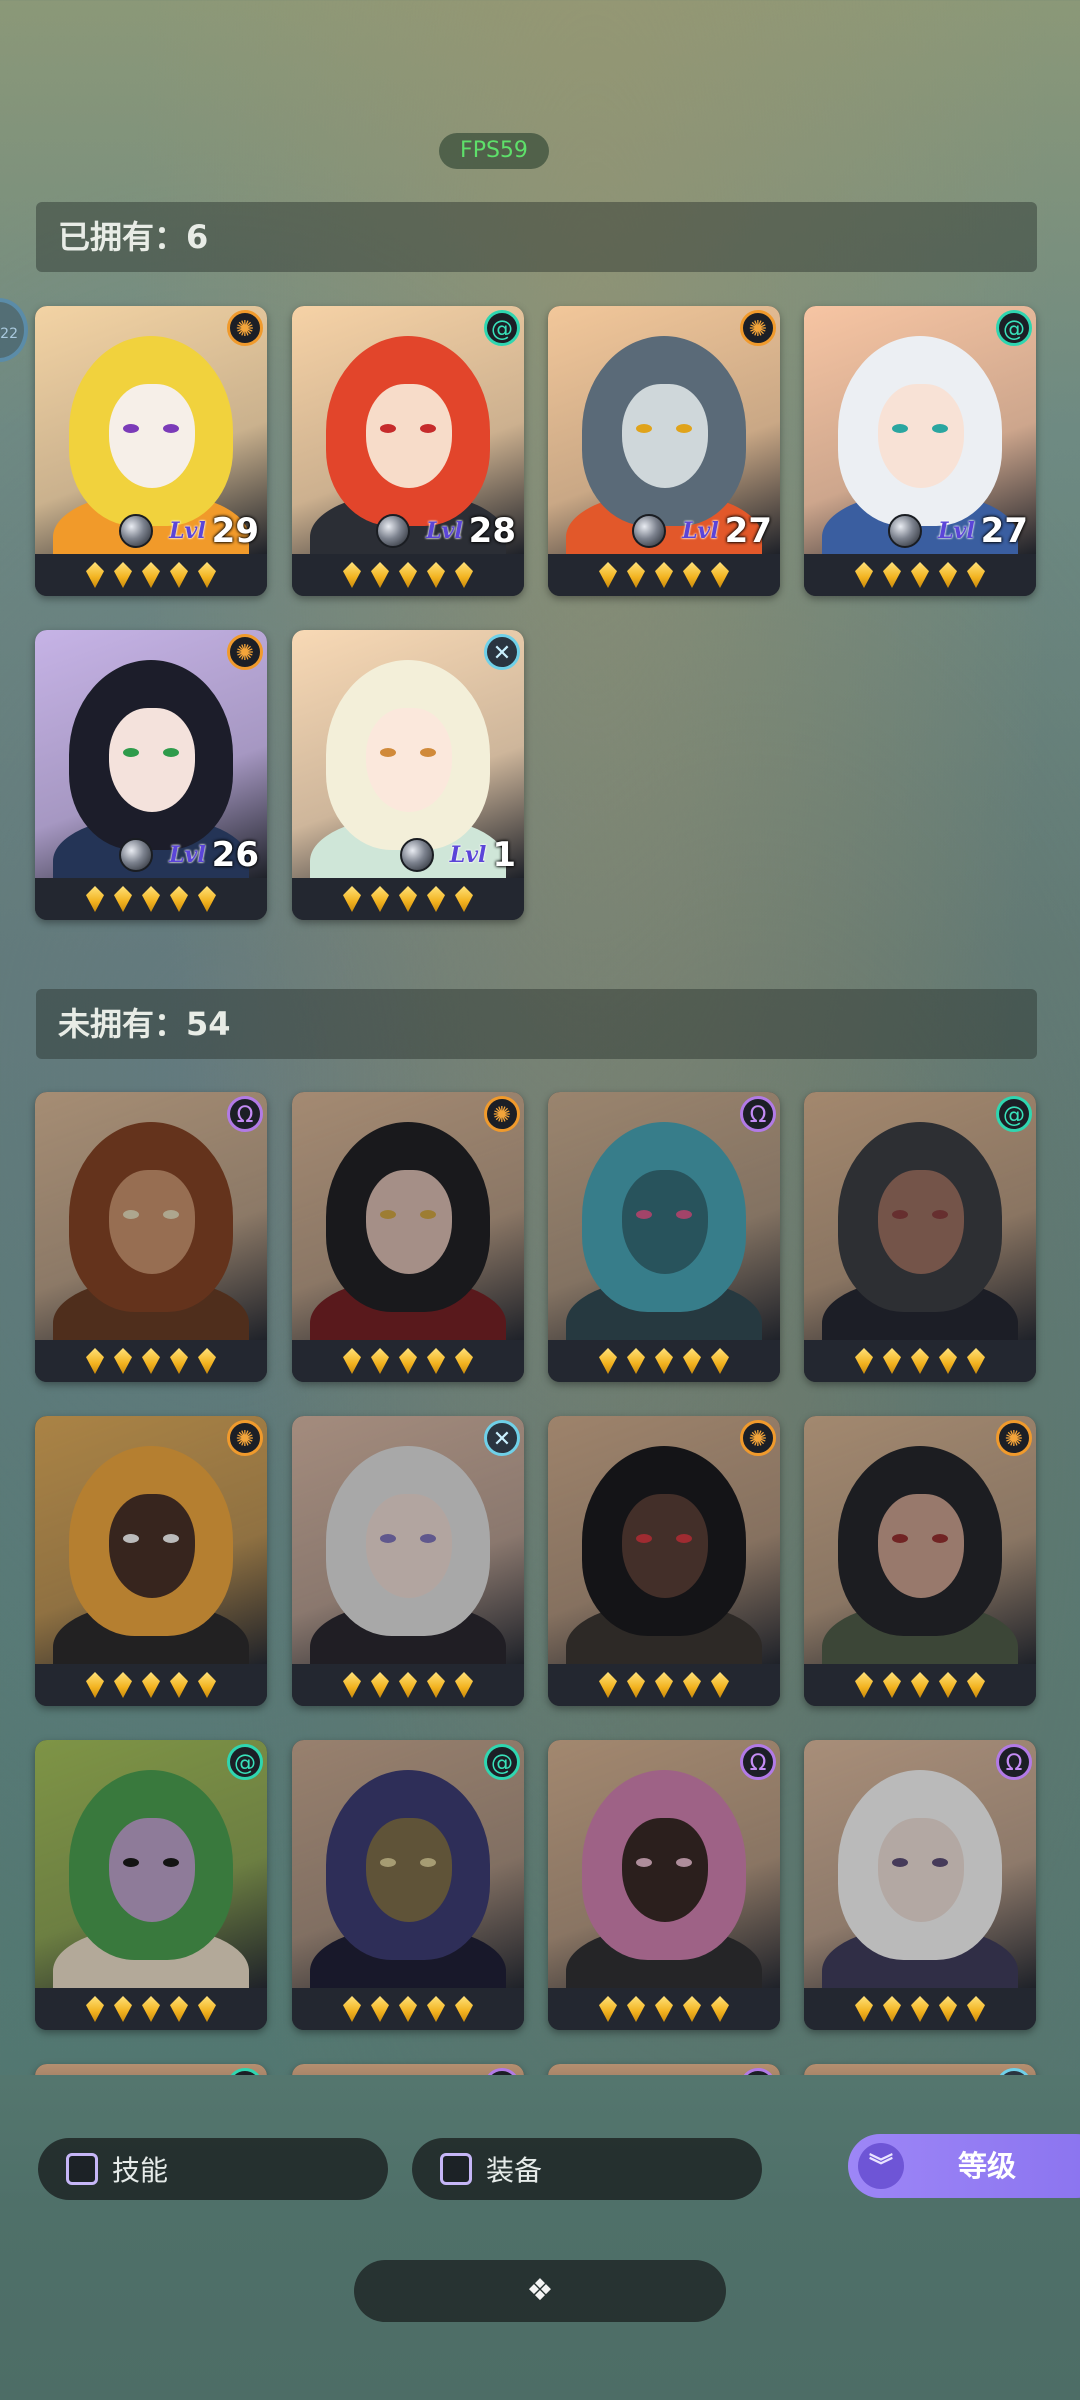 Image resolution: width=1080 pixels, height=2400 pixels. What do you see at coordinates (408, 1561) in the screenshot?
I see `unowned-hero-card: ✕` at bounding box center [408, 1561].